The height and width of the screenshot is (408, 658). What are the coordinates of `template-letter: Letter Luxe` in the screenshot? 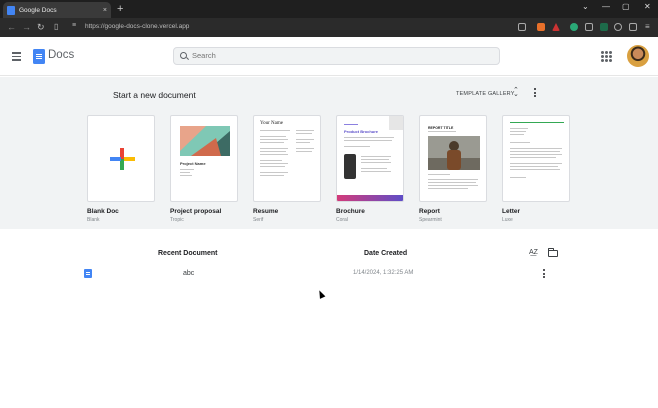 It's located at (536, 169).